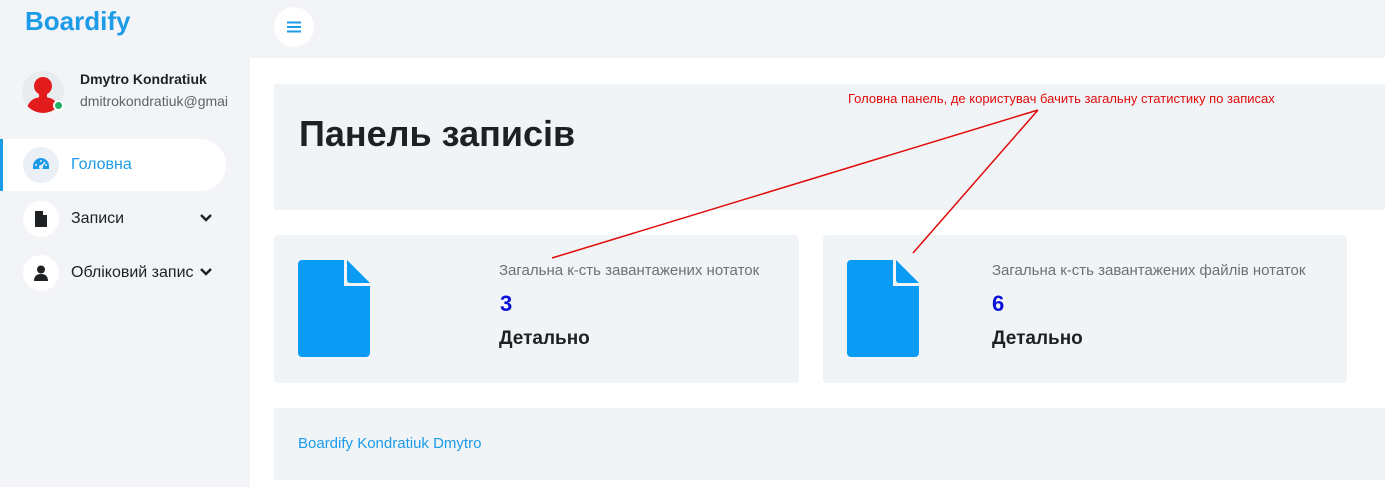 The image size is (1385, 487). I want to click on hamburger-icon, so click(294, 27).